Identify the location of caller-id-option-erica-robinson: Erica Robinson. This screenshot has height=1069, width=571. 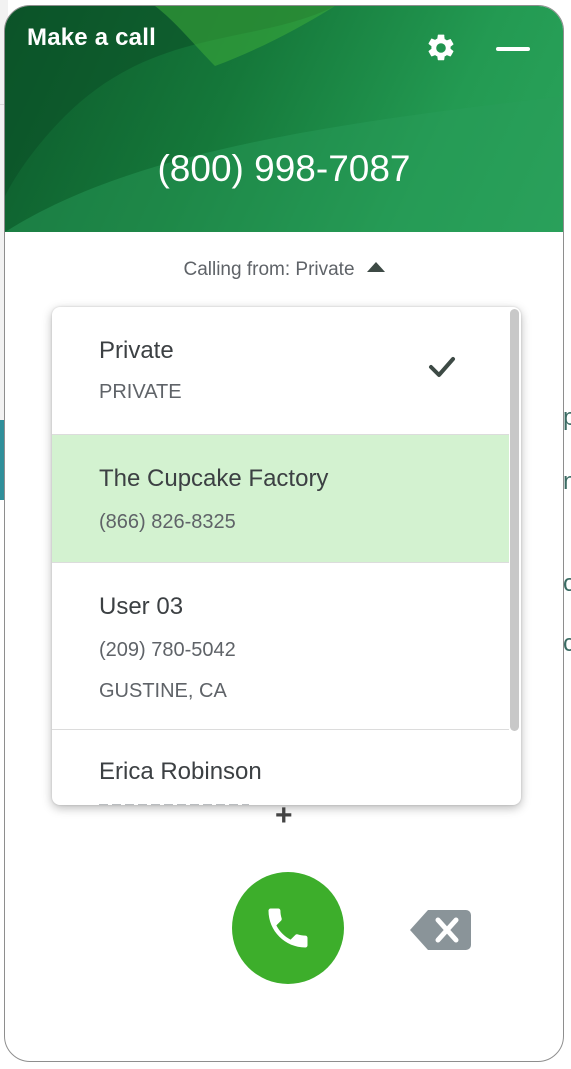
(280, 767).